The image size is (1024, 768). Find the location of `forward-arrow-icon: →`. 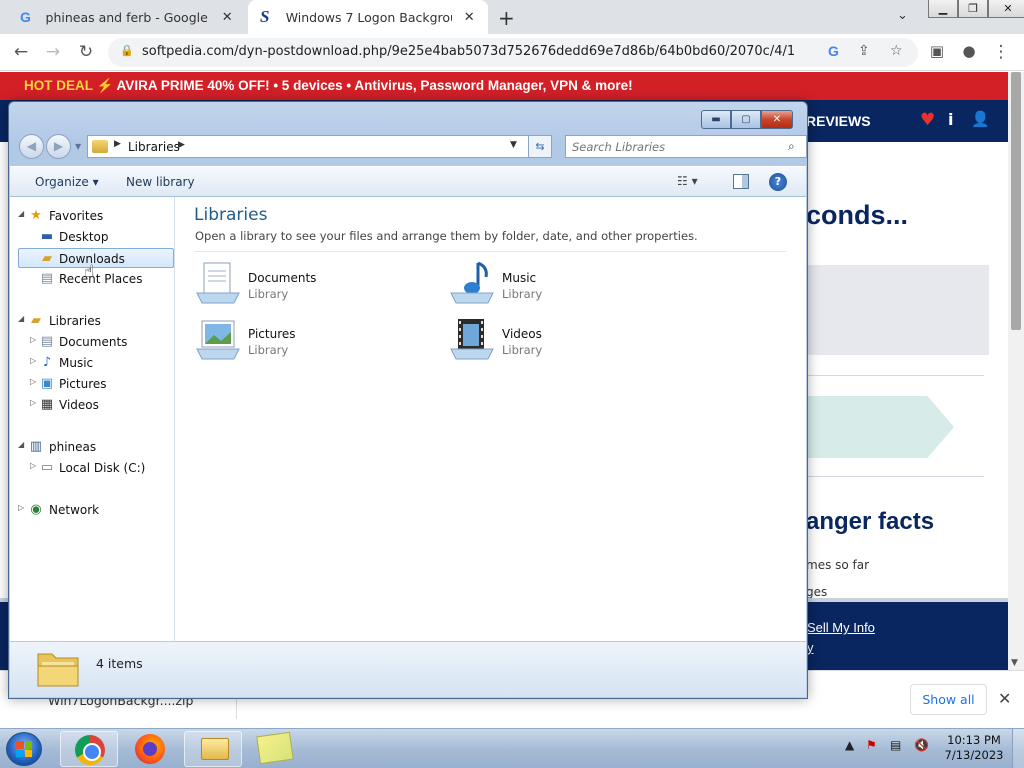

forward-arrow-icon: → is located at coordinates (53, 52).